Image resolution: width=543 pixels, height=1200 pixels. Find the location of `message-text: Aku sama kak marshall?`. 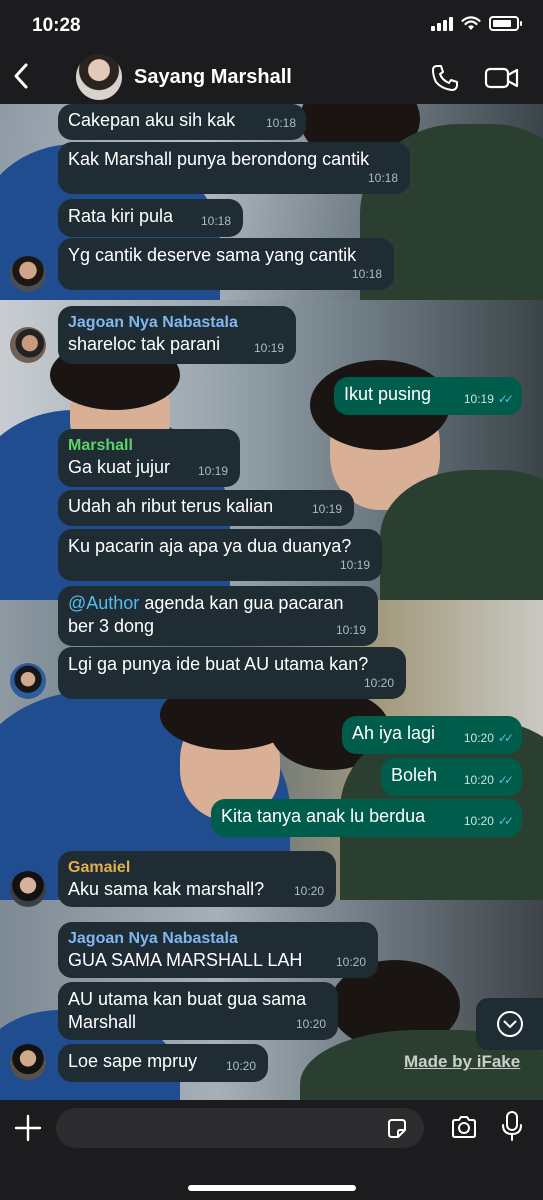

message-text: Aku sama kak marshall? is located at coordinates (166, 889).